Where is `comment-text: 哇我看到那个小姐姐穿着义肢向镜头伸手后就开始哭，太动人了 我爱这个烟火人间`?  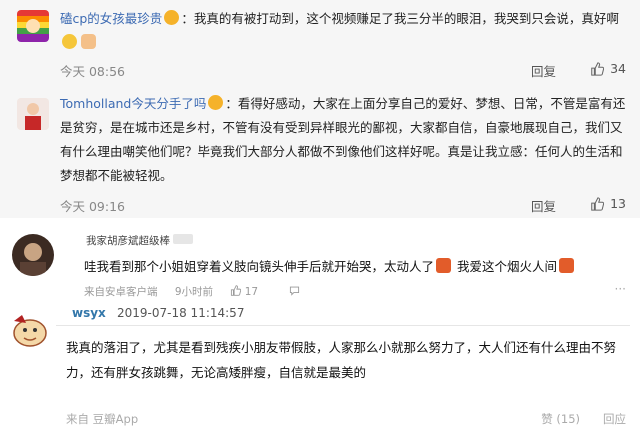
comment-text: 哇我看到那个小姐姐穿着义肢向镜头伸手后就开始哭，太动人了 我爱这个烟火人间 is located at coordinates (330, 265).